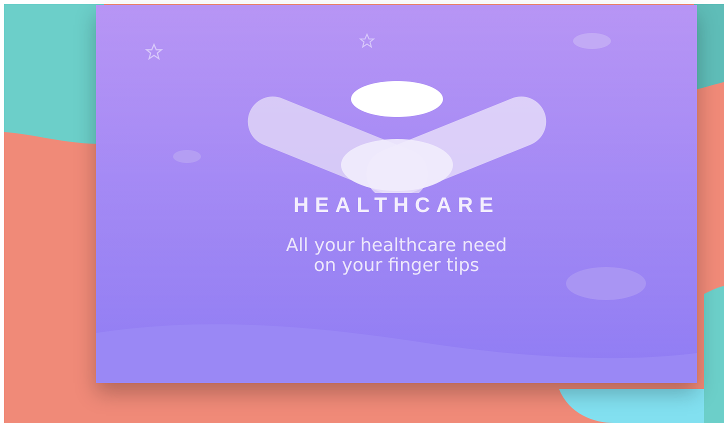 Image resolution: width=724 pixels, height=423 pixels. What do you see at coordinates (592, 41) in the screenshot?
I see `bubble` at bounding box center [592, 41].